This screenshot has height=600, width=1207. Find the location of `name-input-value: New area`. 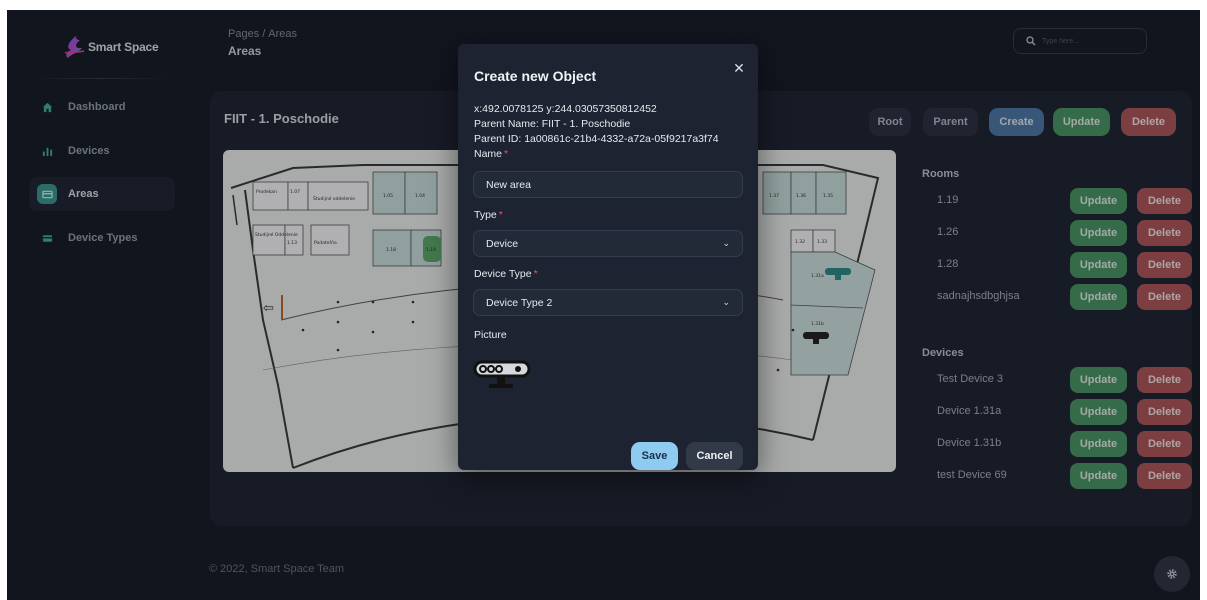

name-input-value: New area is located at coordinates (508, 184).